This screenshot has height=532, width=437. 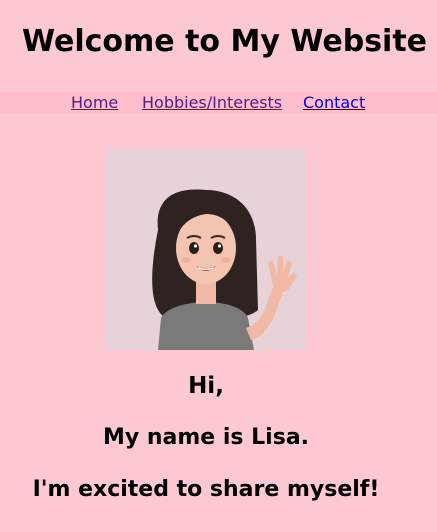 What do you see at coordinates (224, 269) in the screenshot?
I see `waving-girl-avatar` at bounding box center [224, 269].